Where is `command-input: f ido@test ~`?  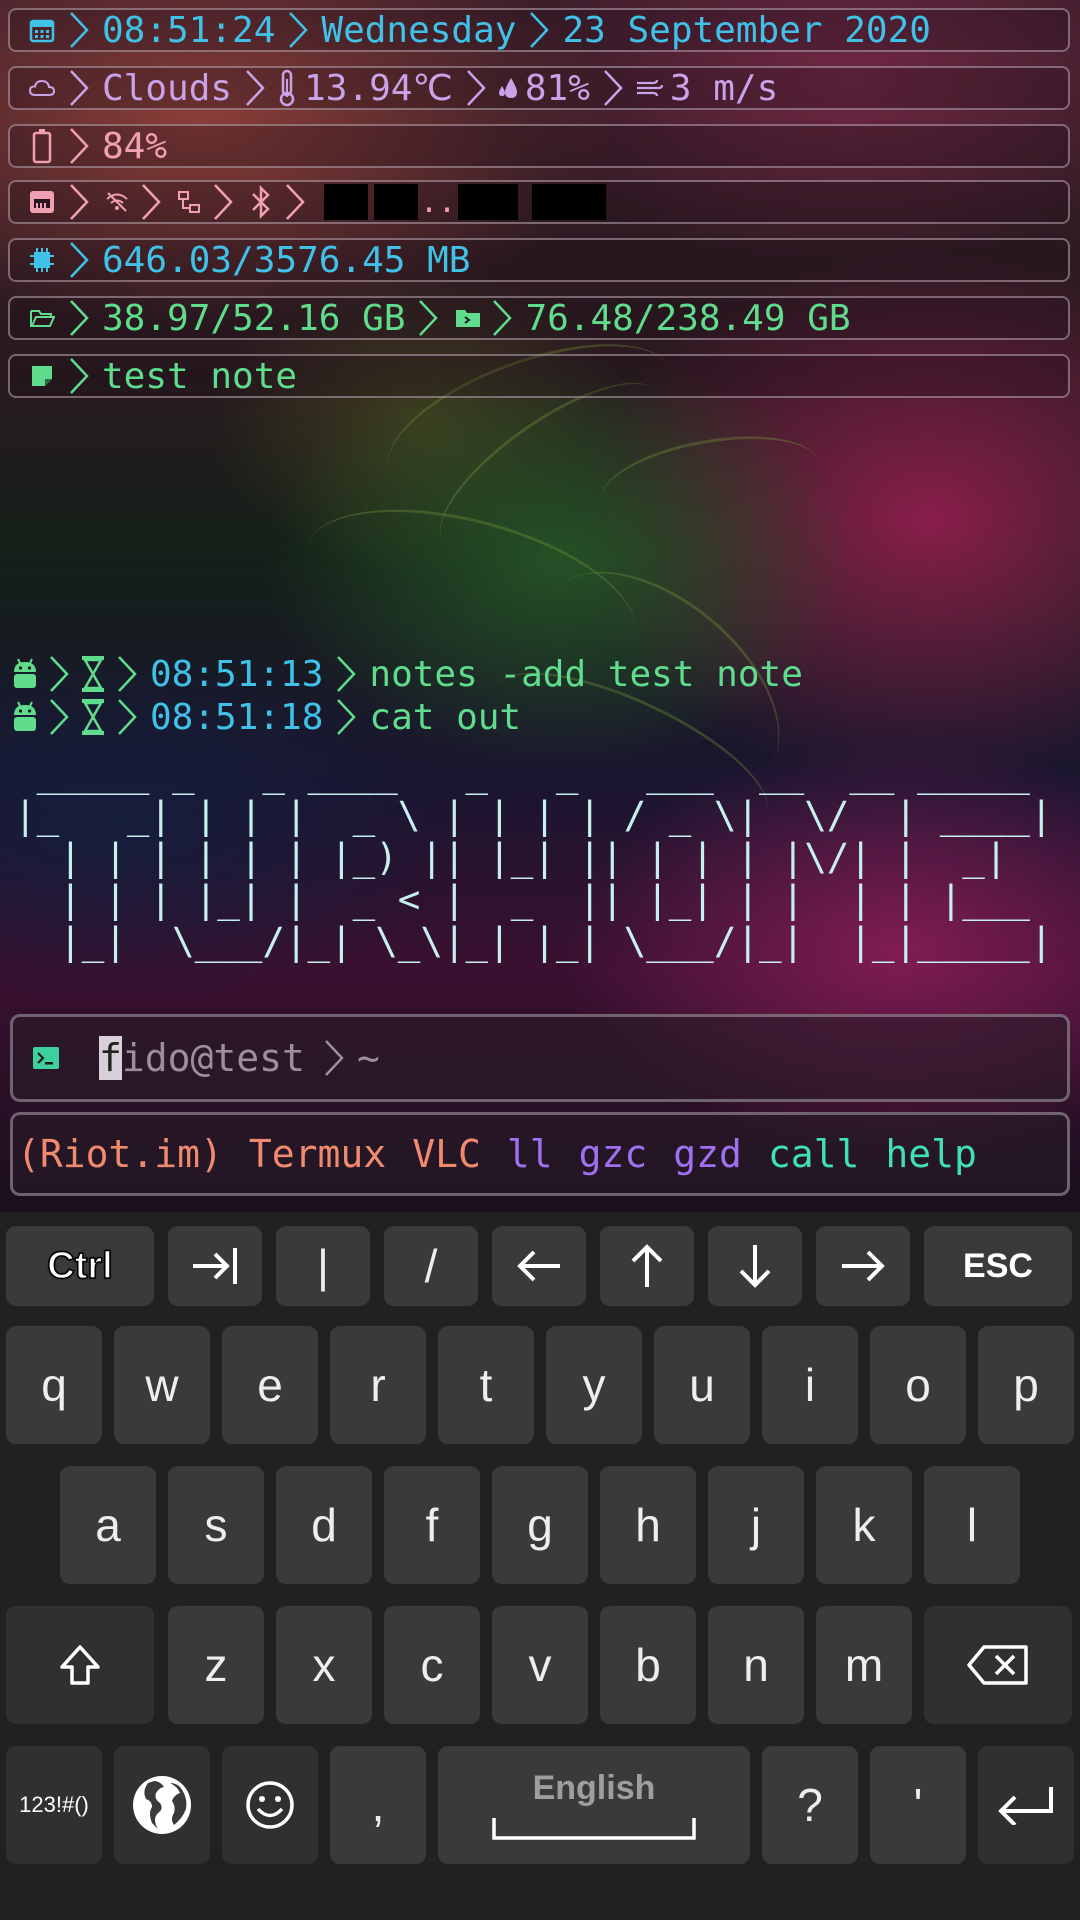 command-input: f ido@test ~ is located at coordinates (540, 1058).